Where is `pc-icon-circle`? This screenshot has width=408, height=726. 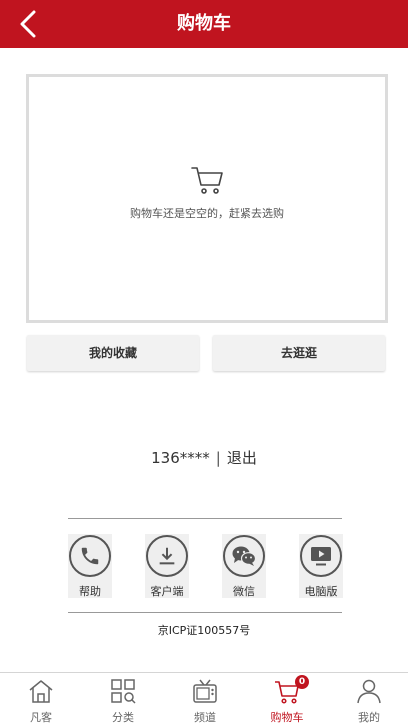 pc-icon-circle is located at coordinates (321, 556).